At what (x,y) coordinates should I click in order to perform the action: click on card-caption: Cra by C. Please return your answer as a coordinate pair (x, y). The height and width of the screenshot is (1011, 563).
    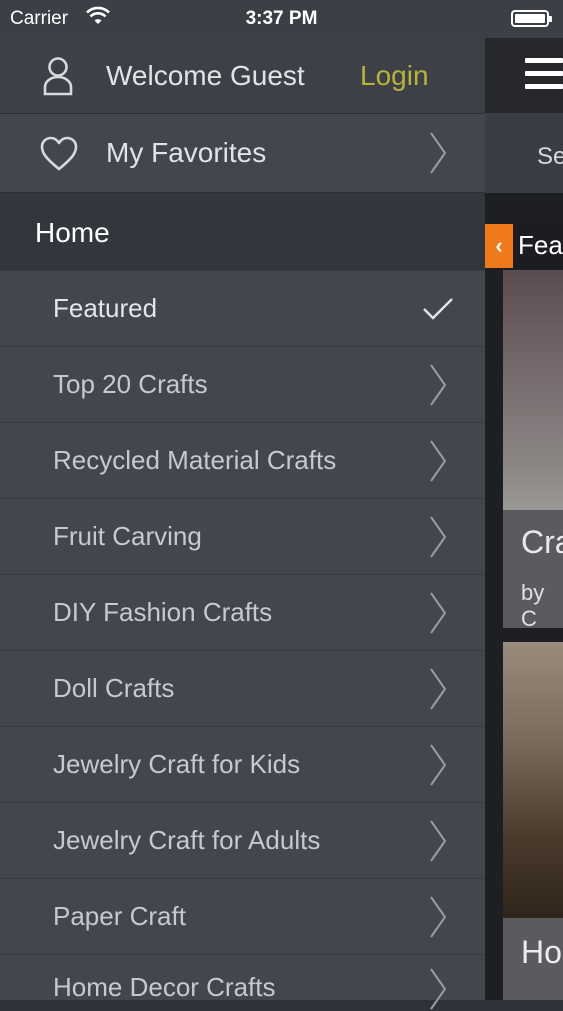
    Looking at the image, I should click on (533, 570).